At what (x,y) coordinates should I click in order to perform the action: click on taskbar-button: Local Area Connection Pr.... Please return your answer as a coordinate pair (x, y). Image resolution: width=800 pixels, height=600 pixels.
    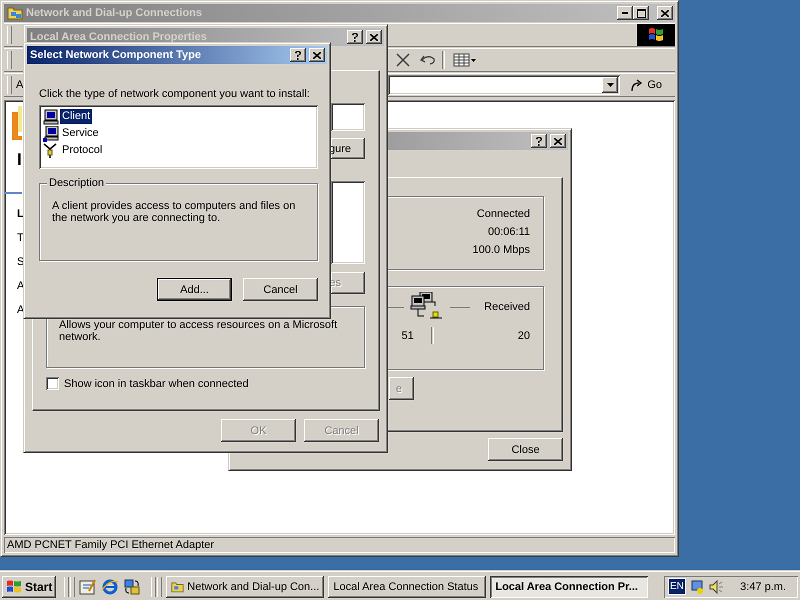
    Looking at the image, I should click on (569, 587).